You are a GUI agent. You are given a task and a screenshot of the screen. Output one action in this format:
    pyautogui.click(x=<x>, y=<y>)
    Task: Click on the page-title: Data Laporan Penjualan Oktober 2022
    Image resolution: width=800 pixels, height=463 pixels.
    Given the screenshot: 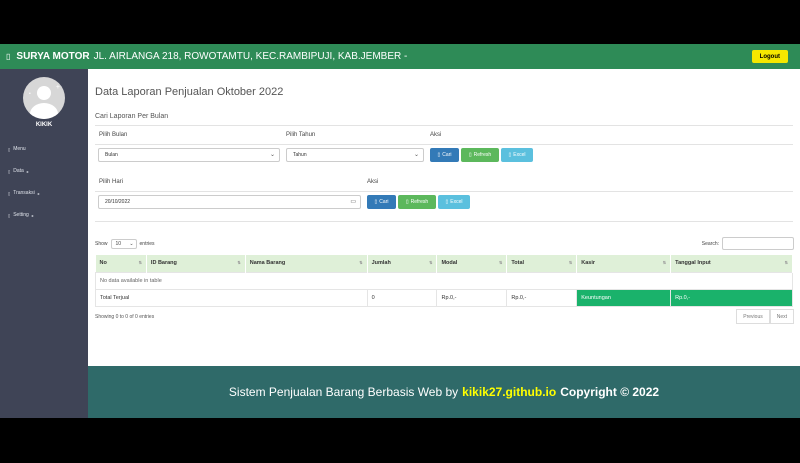 What is the action you would take?
    pyautogui.click(x=189, y=92)
    